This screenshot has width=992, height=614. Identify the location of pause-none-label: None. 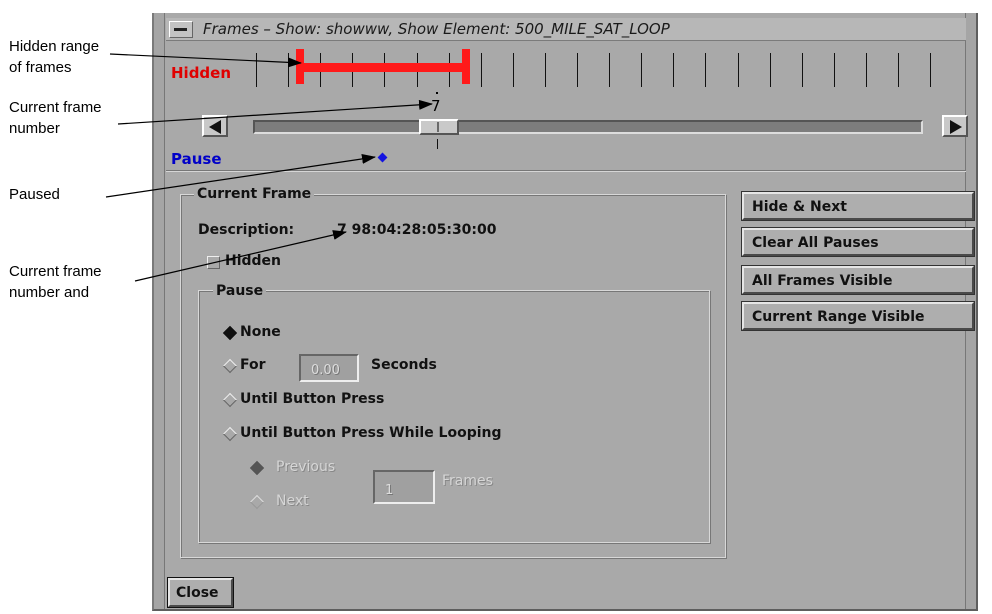
(260, 332).